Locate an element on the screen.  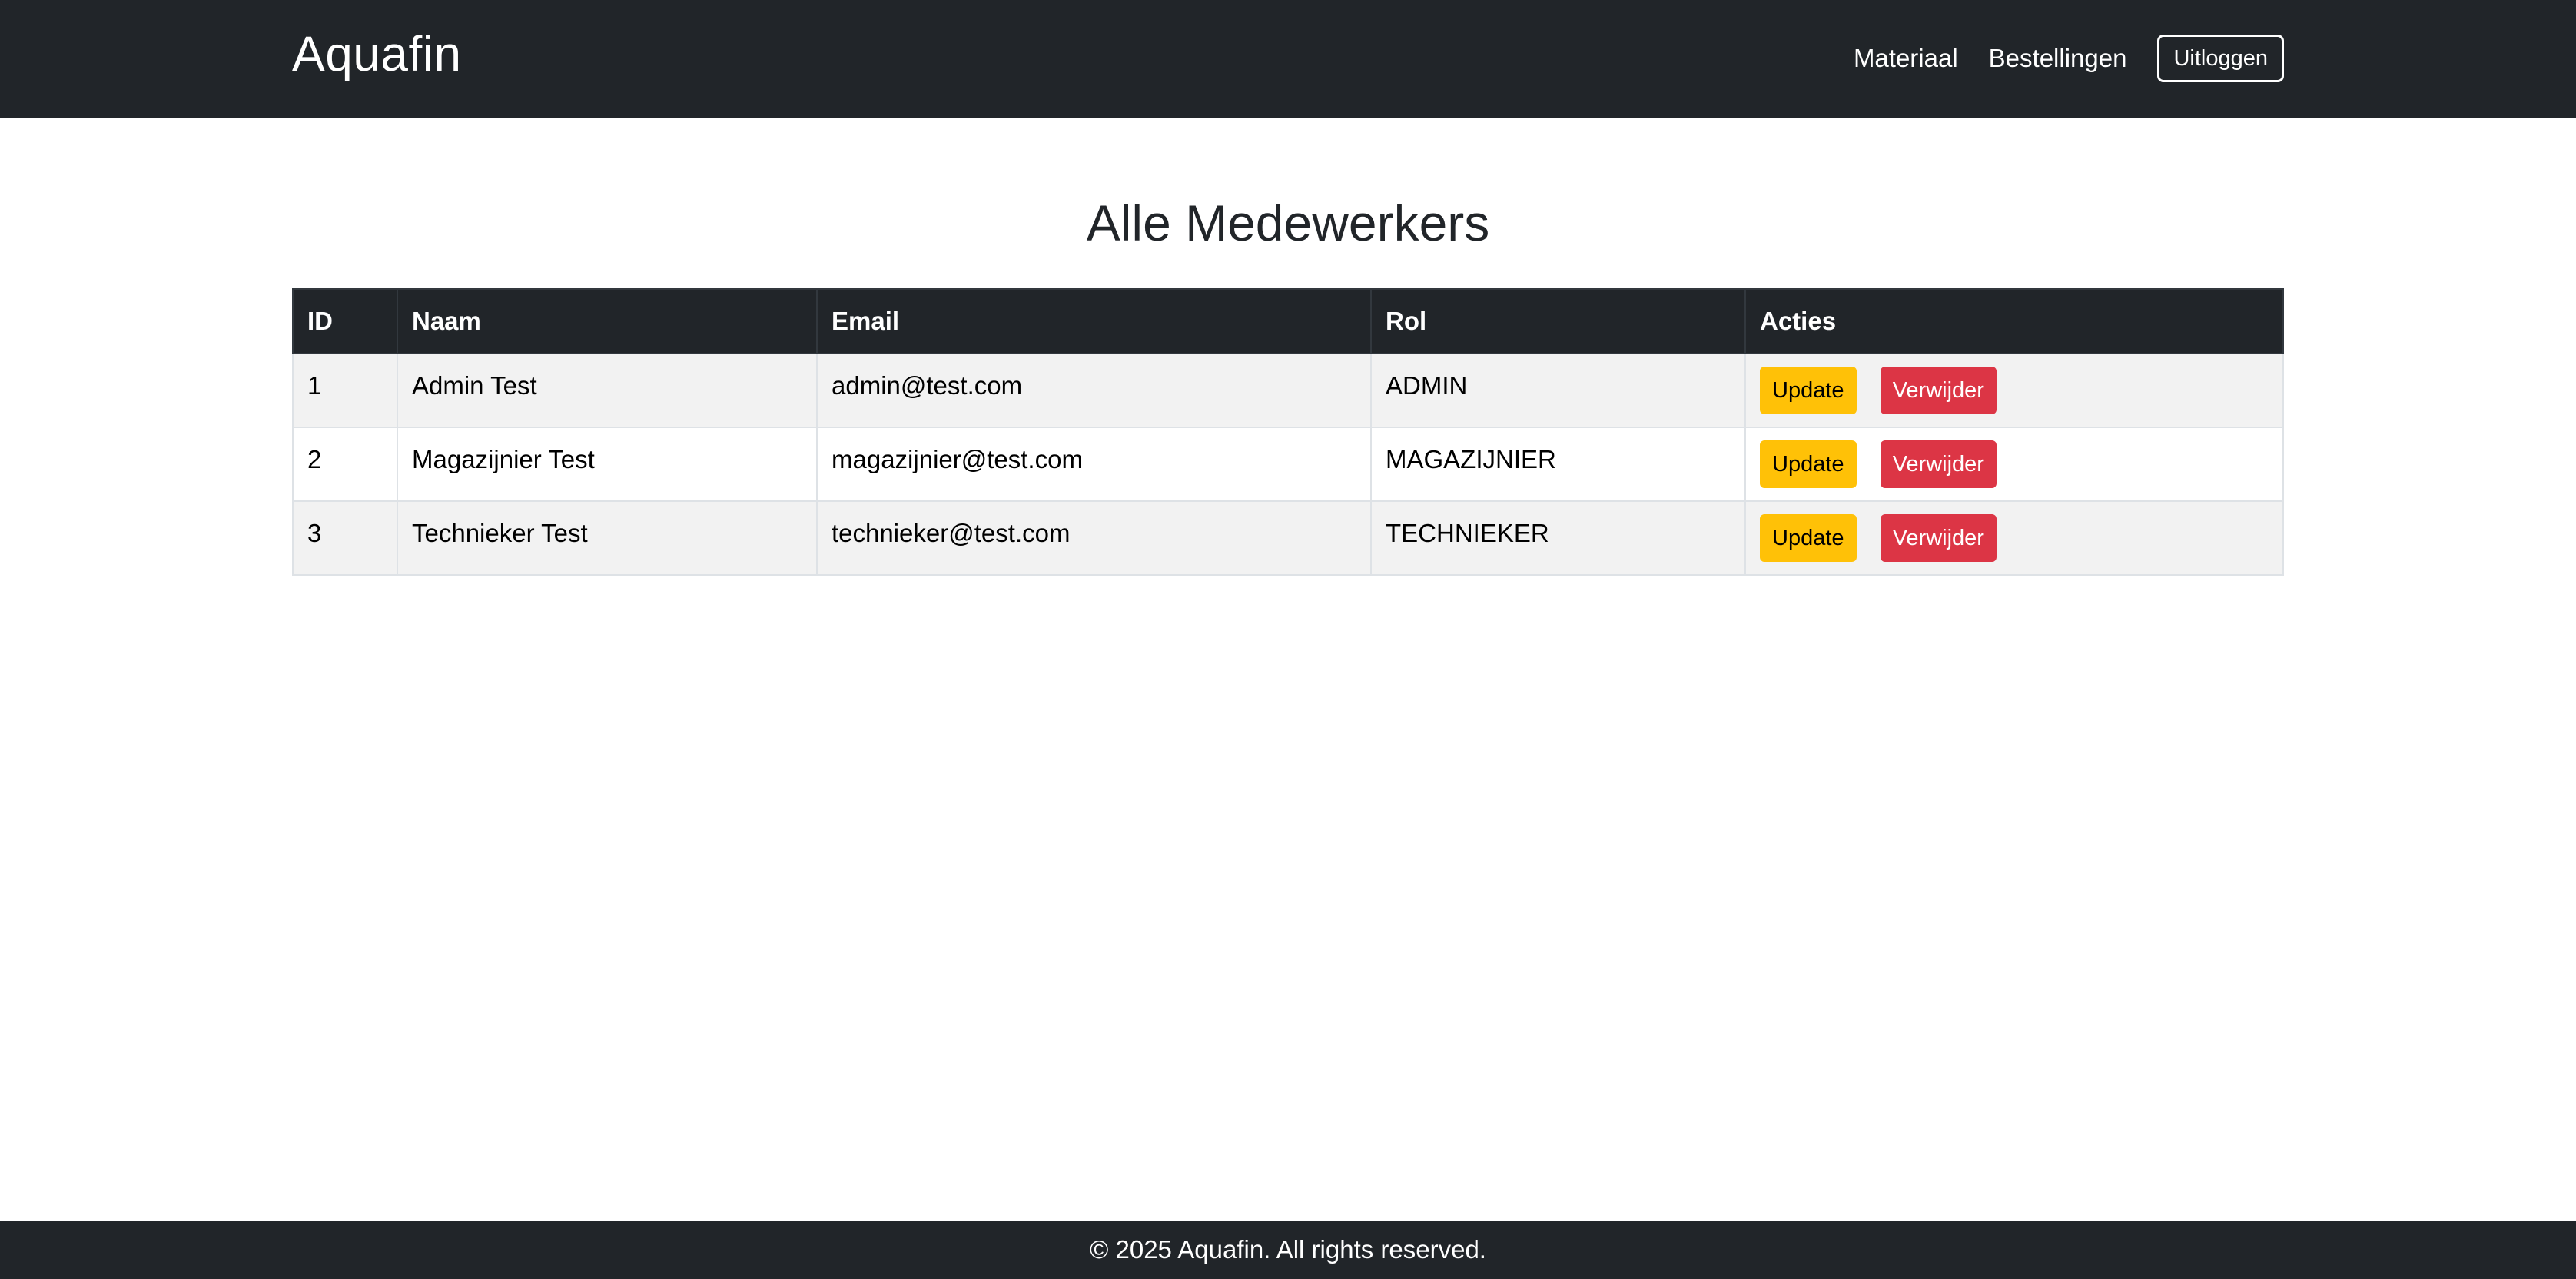
cell-email: magazijnier@test.com is located at coordinates (1094, 464).